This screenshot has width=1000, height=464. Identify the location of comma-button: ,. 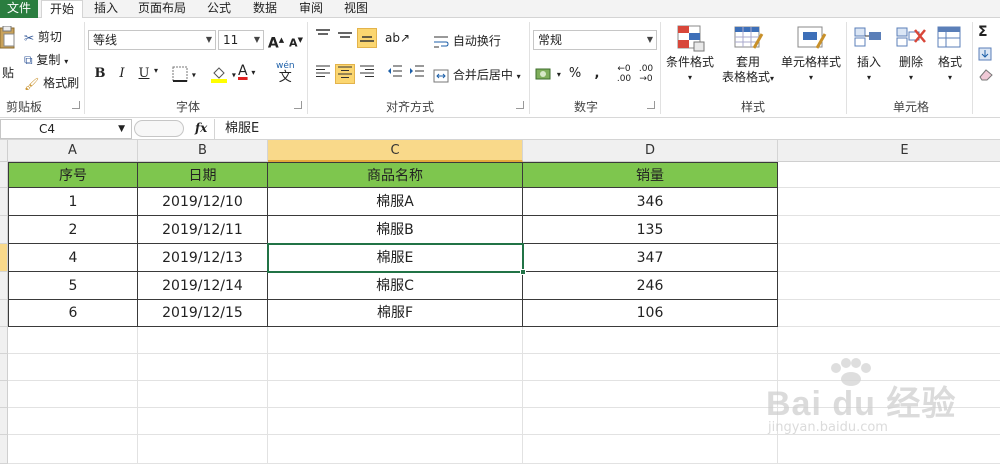
(597, 74).